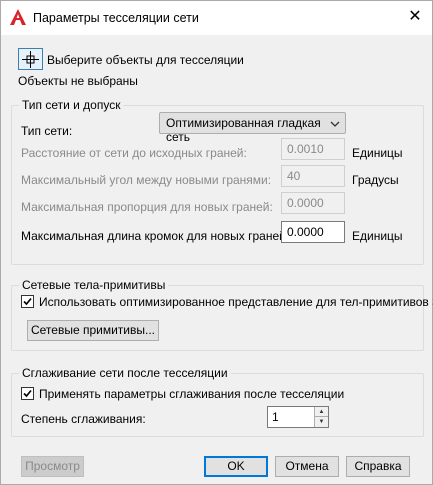 This screenshot has width=433, height=485. I want to click on angle-field: 40, so click(313, 176).